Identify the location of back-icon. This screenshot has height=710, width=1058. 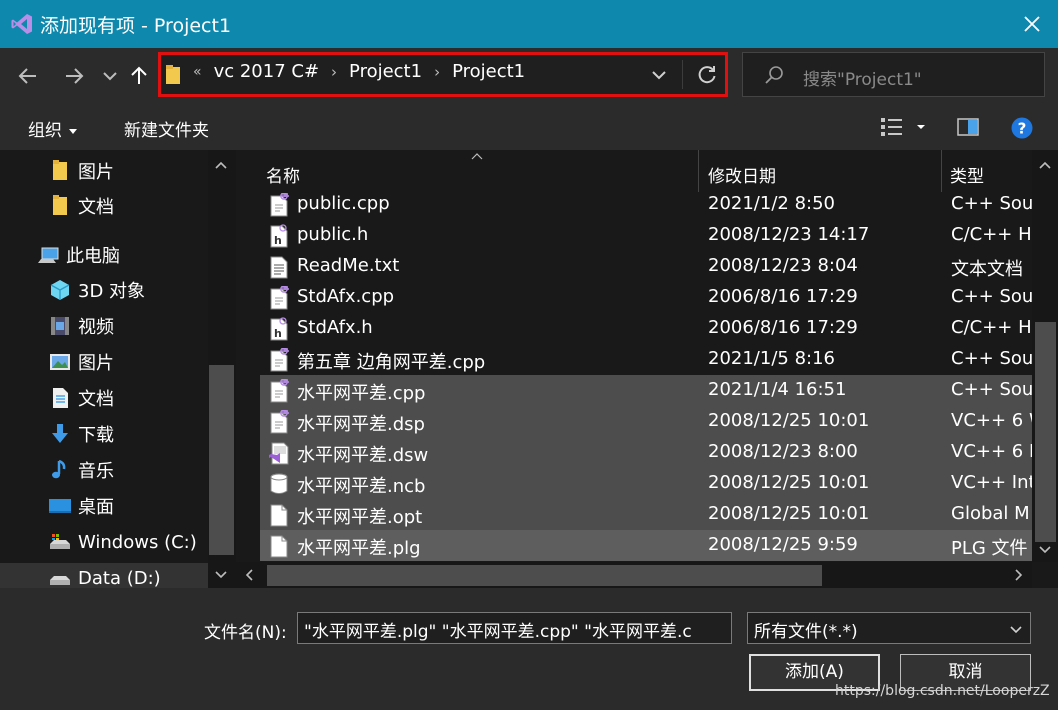
(28, 76).